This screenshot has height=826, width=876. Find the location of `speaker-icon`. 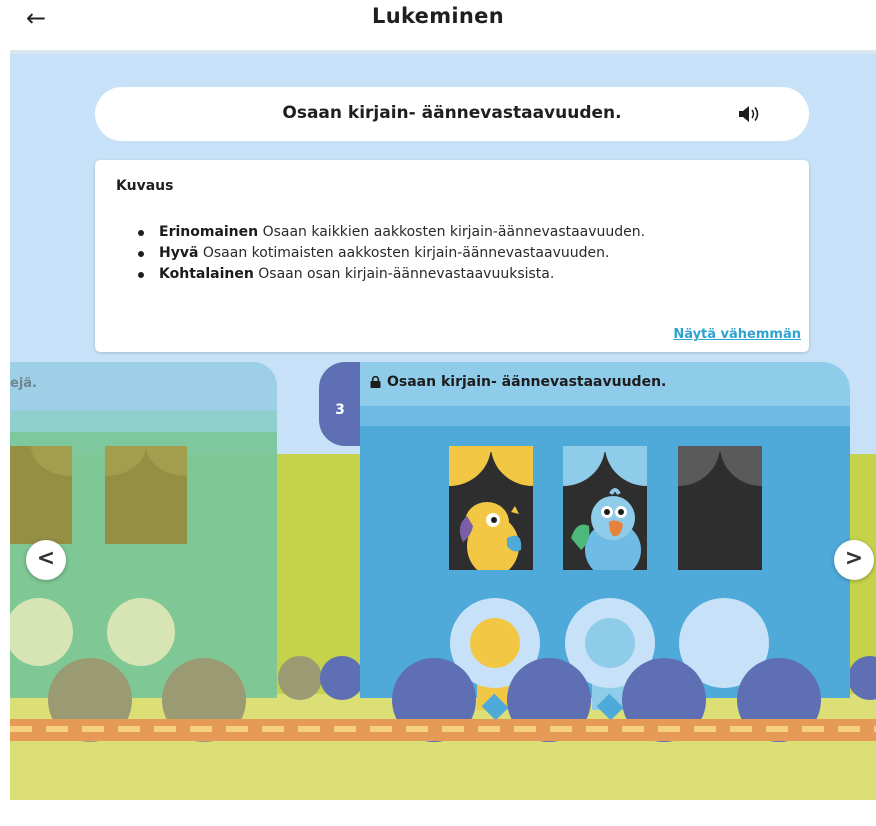

speaker-icon is located at coordinates (750, 114).